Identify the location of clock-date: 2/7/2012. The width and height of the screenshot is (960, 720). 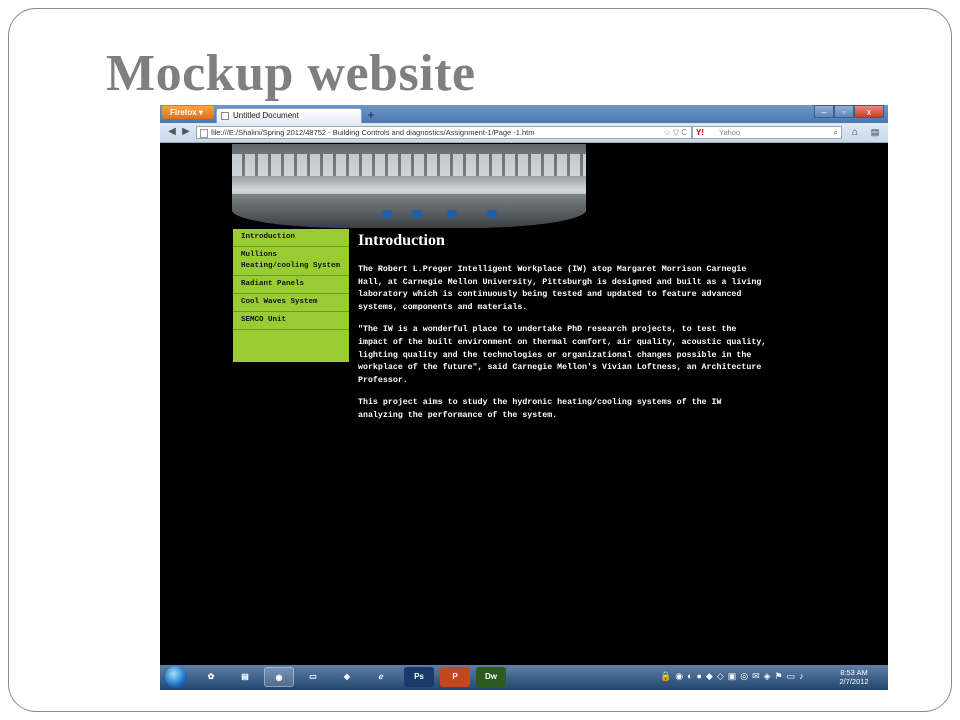
(854, 681).